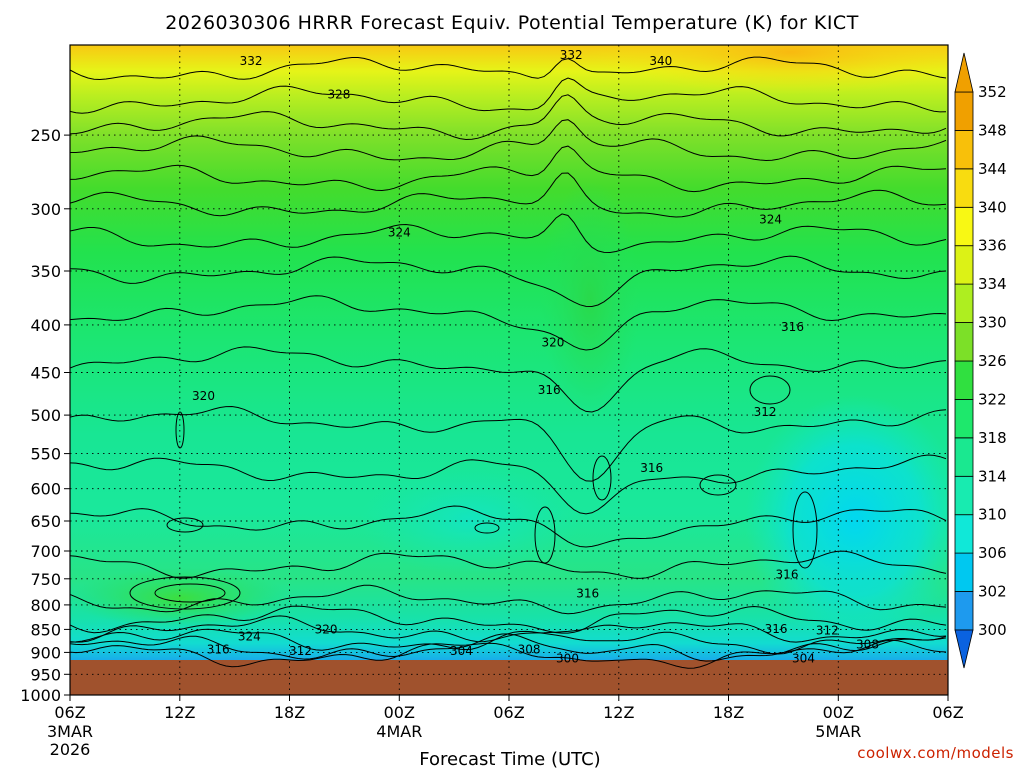 The width and height of the screenshot is (1024, 768). I want to click on y-tick-label: 850, so click(45, 629).